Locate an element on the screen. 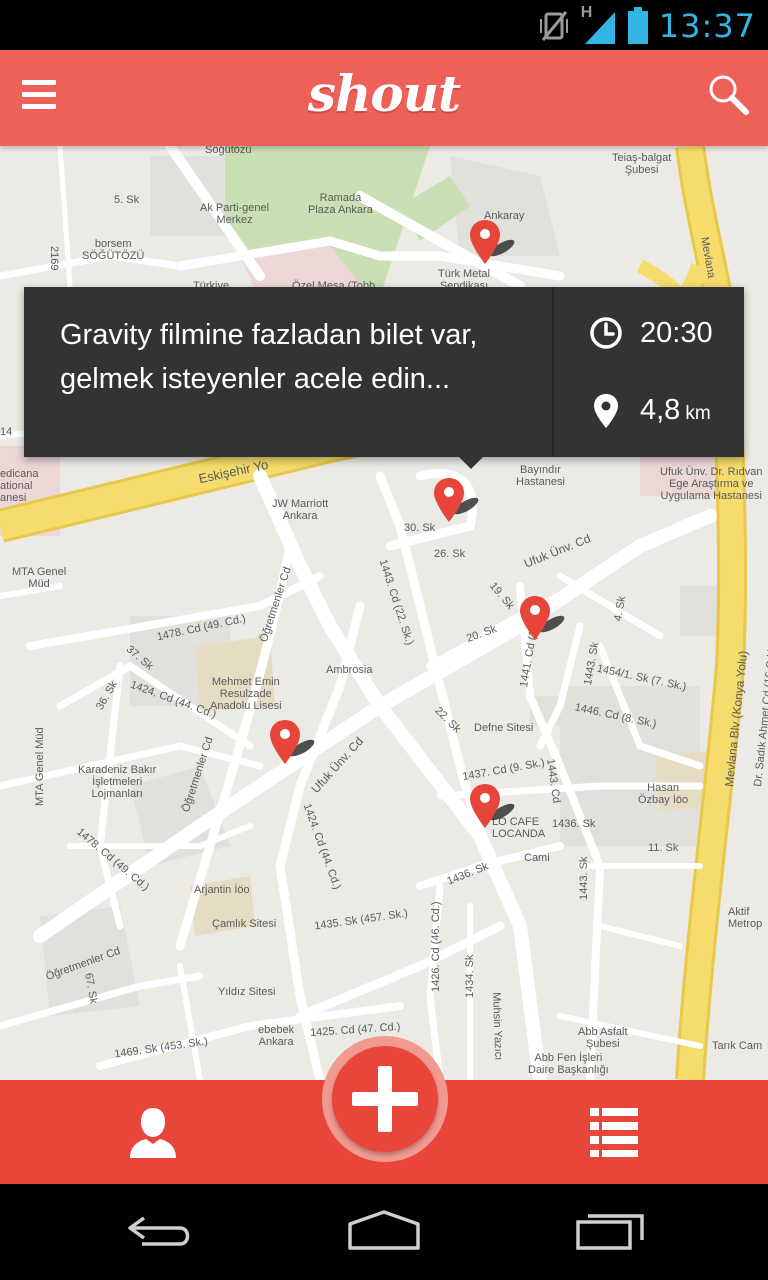  app-bar: shout is located at coordinates (384, 98).